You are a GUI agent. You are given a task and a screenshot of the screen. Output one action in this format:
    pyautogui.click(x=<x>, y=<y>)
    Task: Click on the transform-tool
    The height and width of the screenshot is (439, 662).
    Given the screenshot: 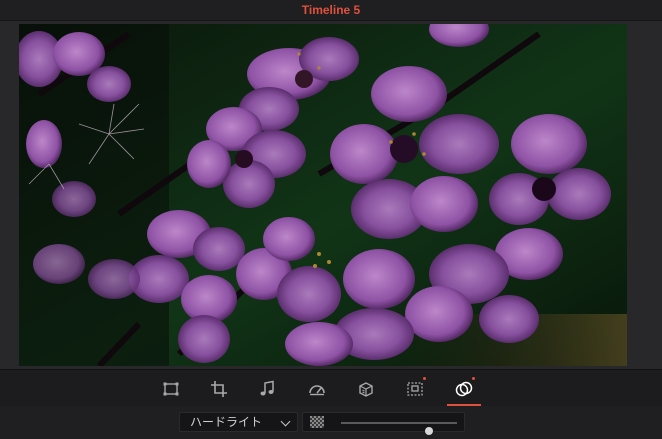 What is the action you would take?
    pyautogui.click(x=171, y=389)
    